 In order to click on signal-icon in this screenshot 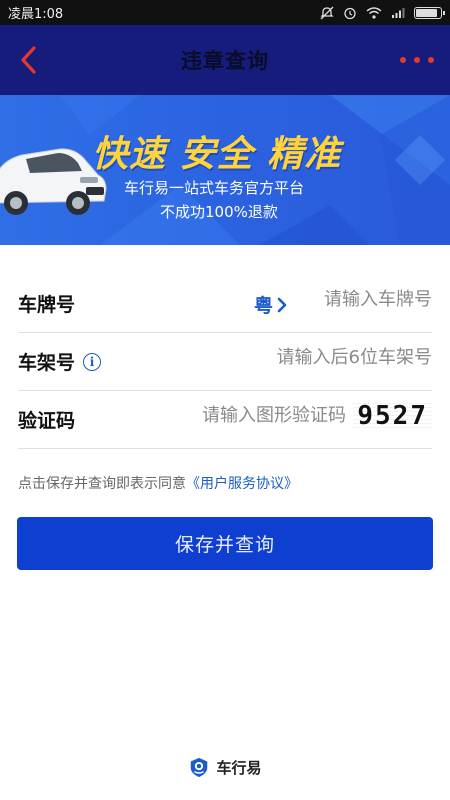, I will do `click(398, 13)`.